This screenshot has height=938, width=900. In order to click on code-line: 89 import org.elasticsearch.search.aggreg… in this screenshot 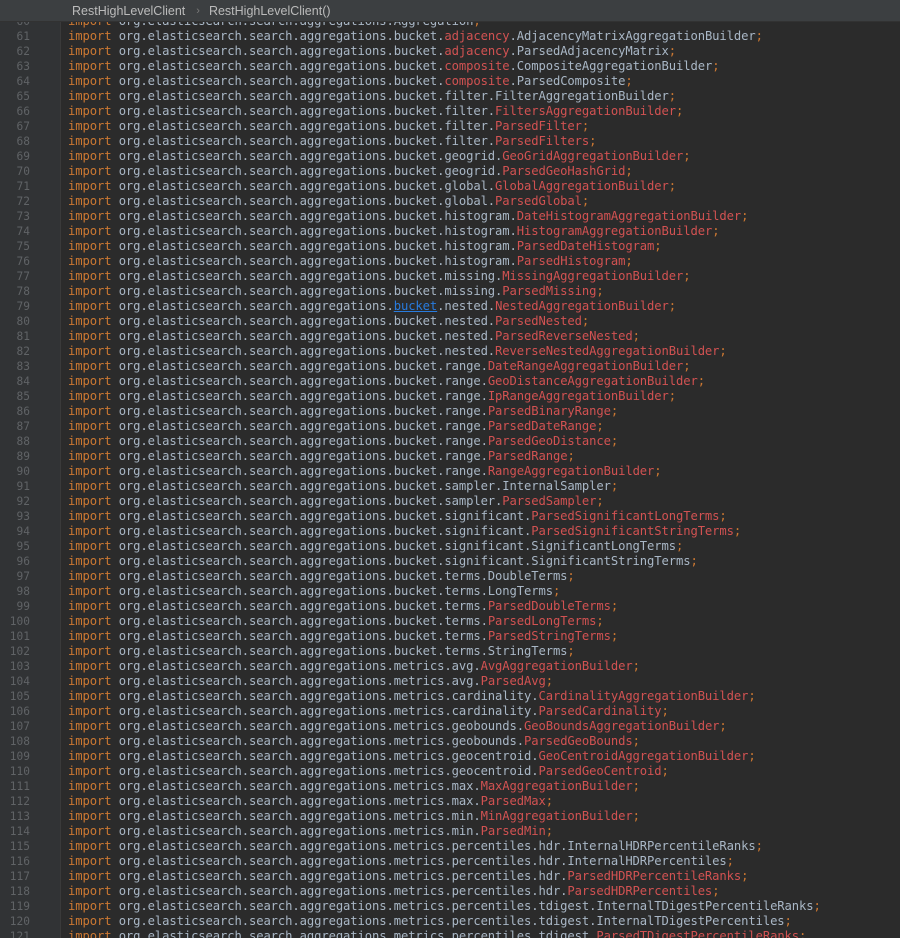, I will do `click(450, 456)`.